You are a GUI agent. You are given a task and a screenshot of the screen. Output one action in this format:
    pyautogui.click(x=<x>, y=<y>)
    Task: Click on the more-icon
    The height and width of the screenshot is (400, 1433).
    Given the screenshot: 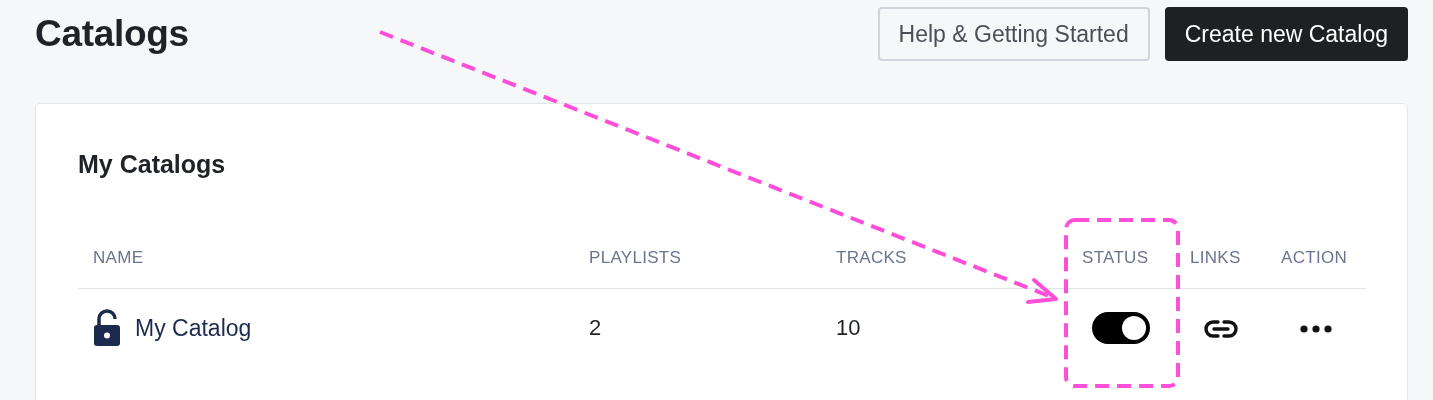 What is the action you would take?
    pyautogui.click(x=1316, y=329)
    